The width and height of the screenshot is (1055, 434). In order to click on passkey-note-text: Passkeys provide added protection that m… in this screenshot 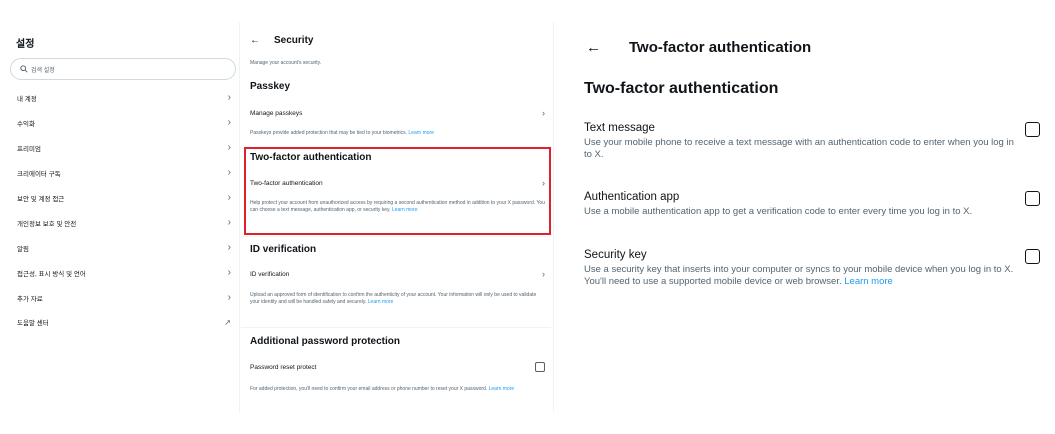, I will do `click(329, 133)`.